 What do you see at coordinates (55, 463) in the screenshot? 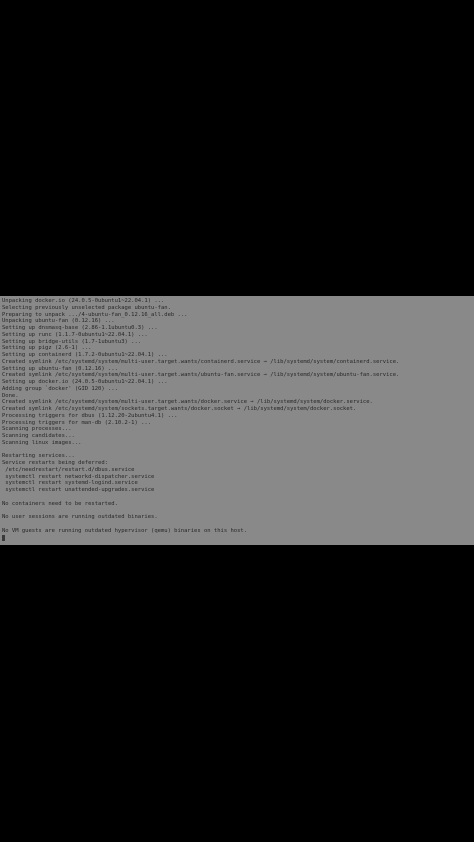
I see `terminal-line: Service restarts being deferred:` at bounding box center [55, 463].